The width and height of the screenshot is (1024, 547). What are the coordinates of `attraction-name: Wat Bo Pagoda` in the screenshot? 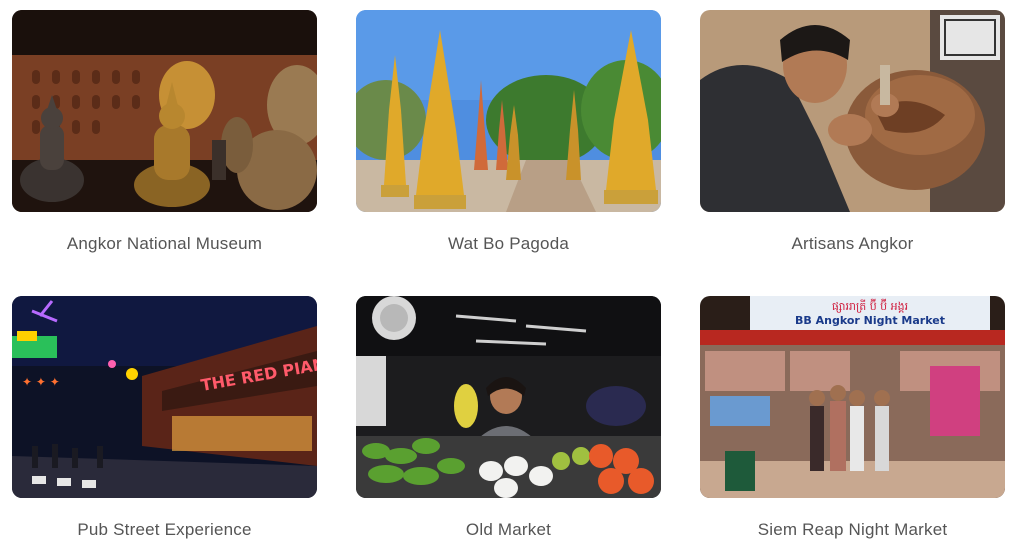 It's located at (508, 244).